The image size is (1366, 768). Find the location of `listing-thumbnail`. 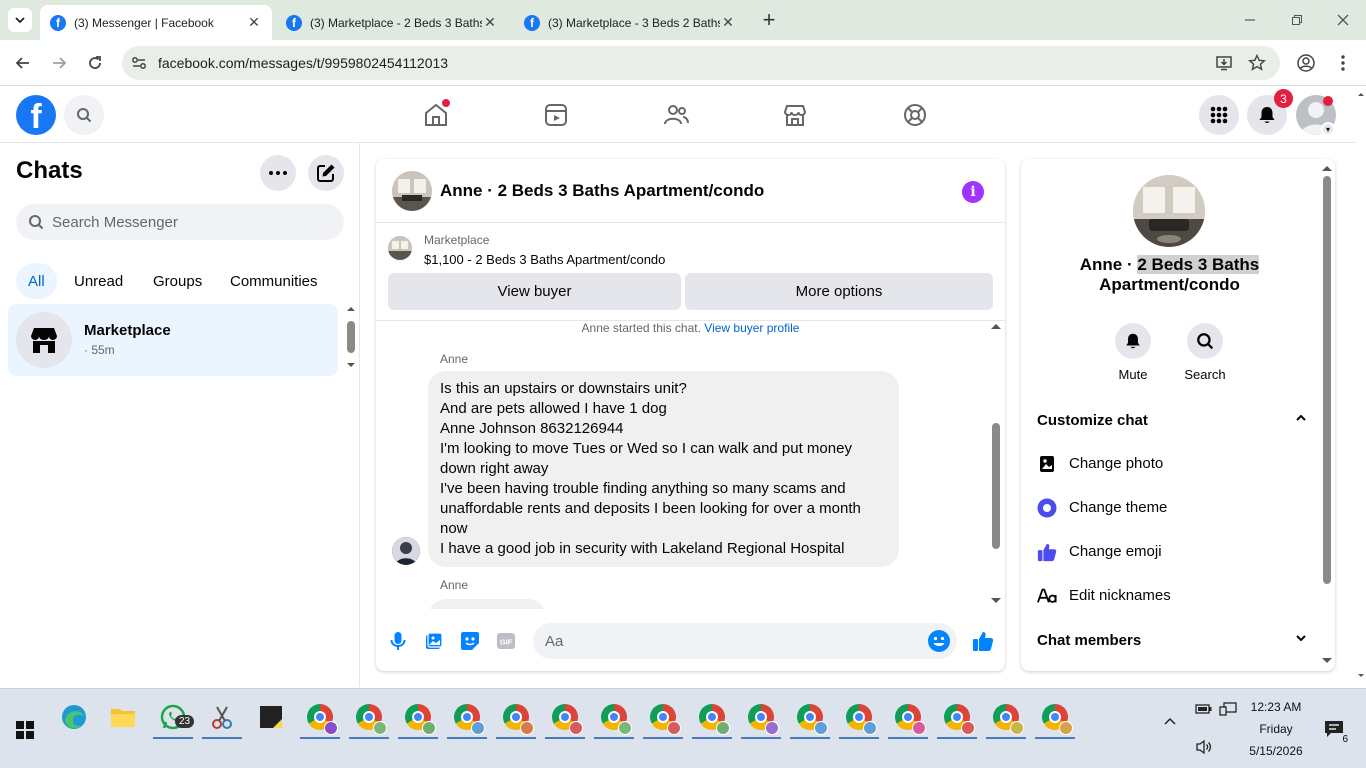

listing-thumbnail is located at coordinates (400, 248).